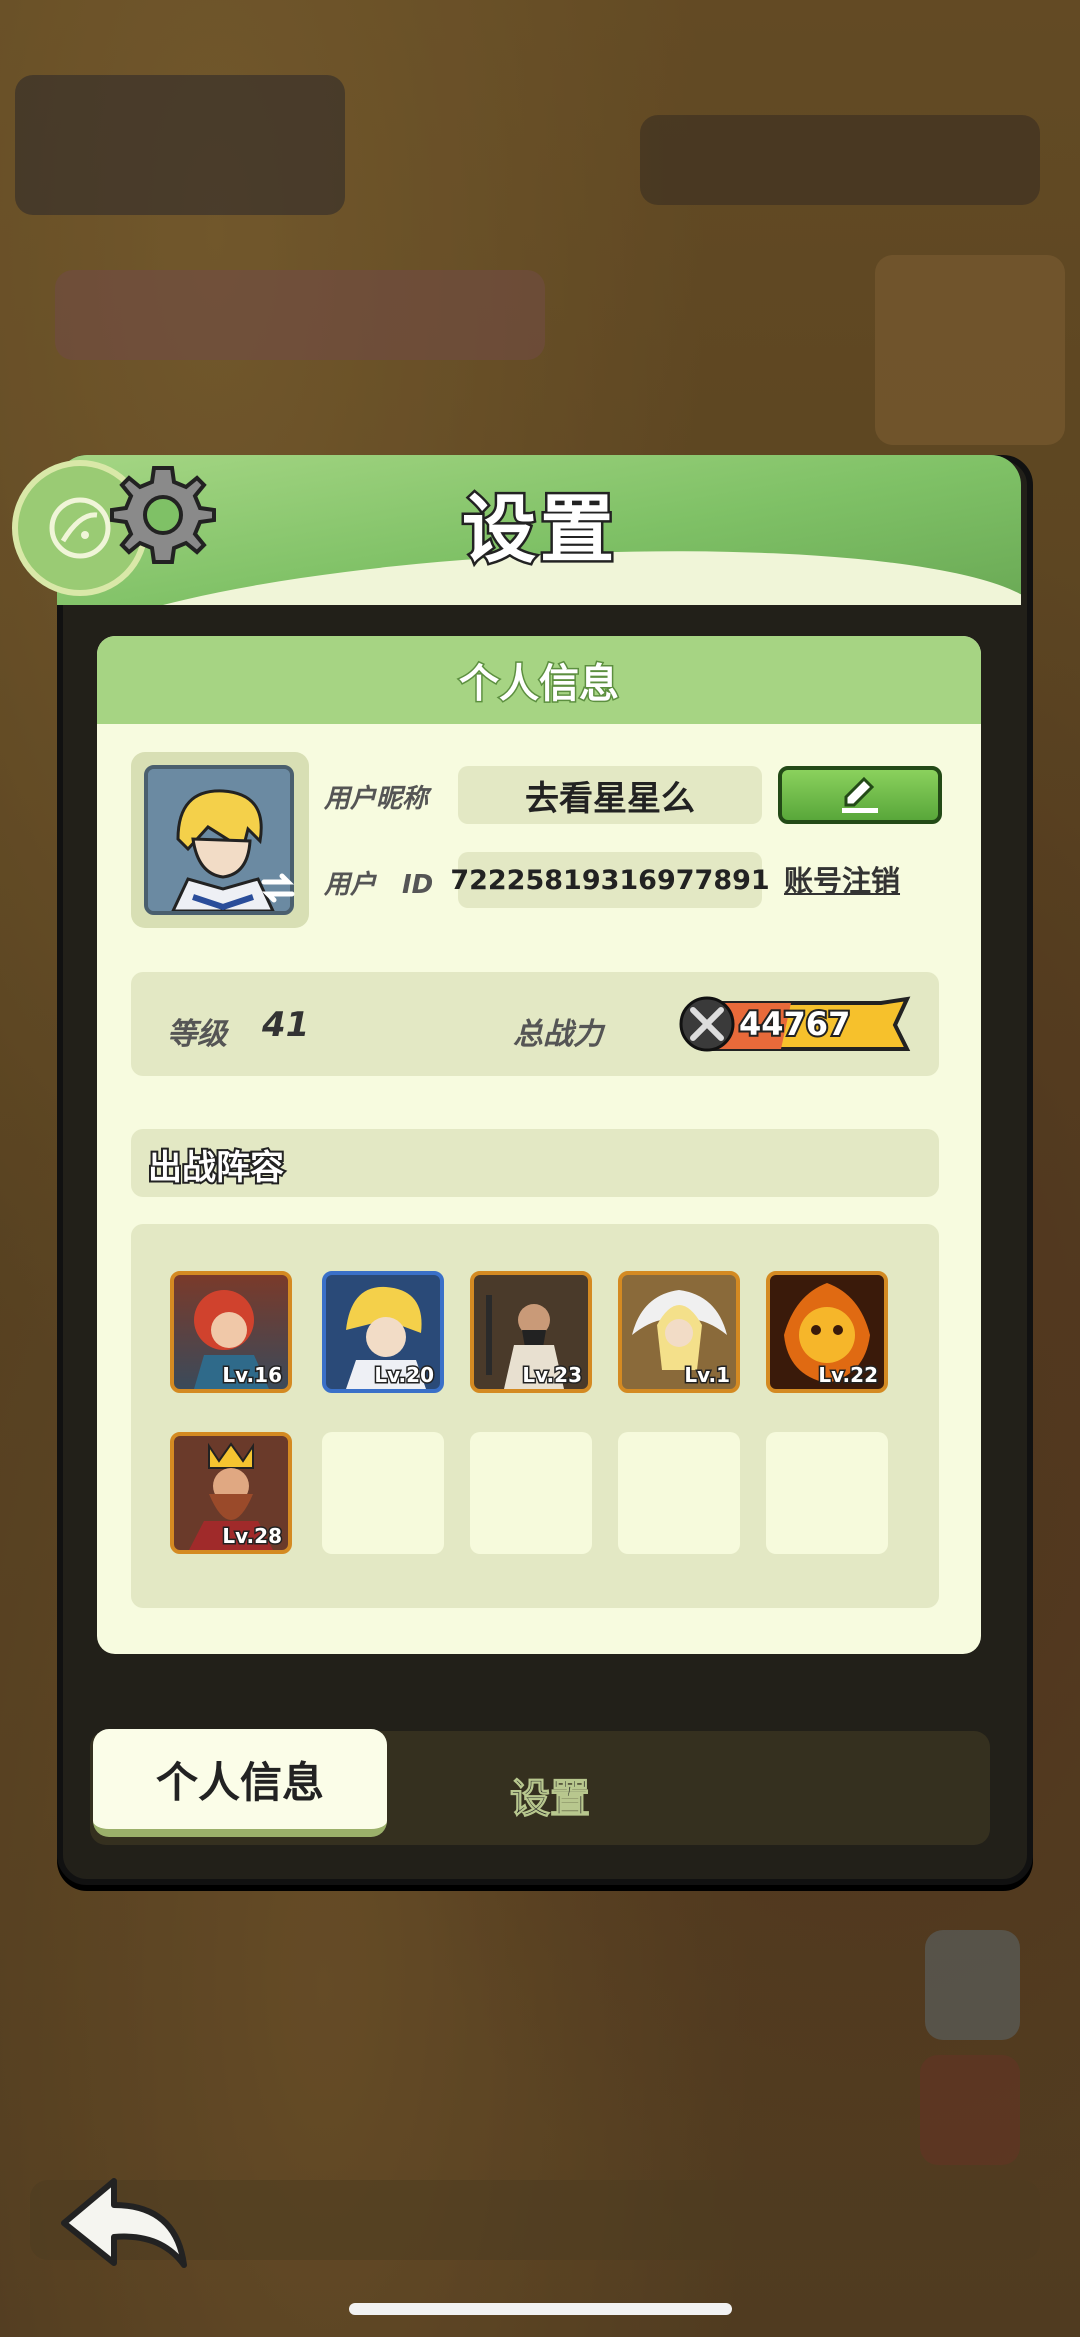 The height and width of the screenshot is (2337, 1080). I want to click on section-header: 个人信息, so click(539, 680).